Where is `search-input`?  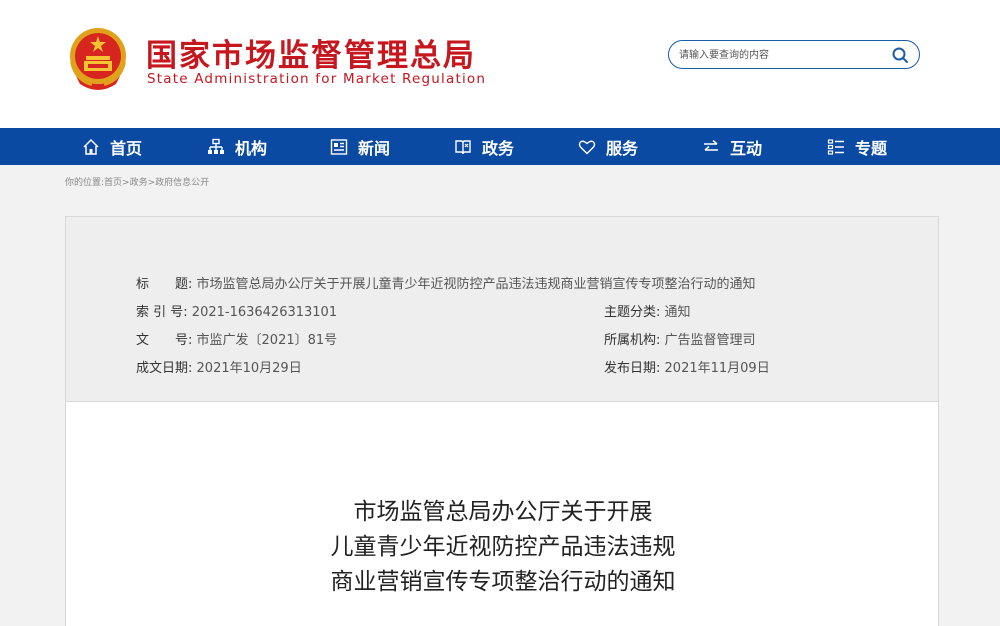
search-input is located at coordinates (779, 55).